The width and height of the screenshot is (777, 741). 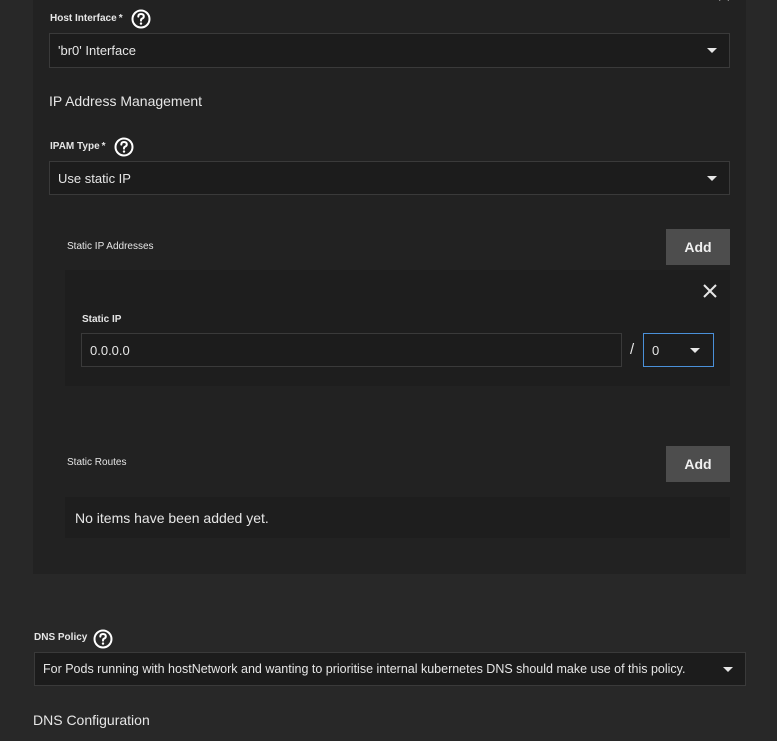 I want to click on add-static-ip-button: Add, so click(x=698, y=247).